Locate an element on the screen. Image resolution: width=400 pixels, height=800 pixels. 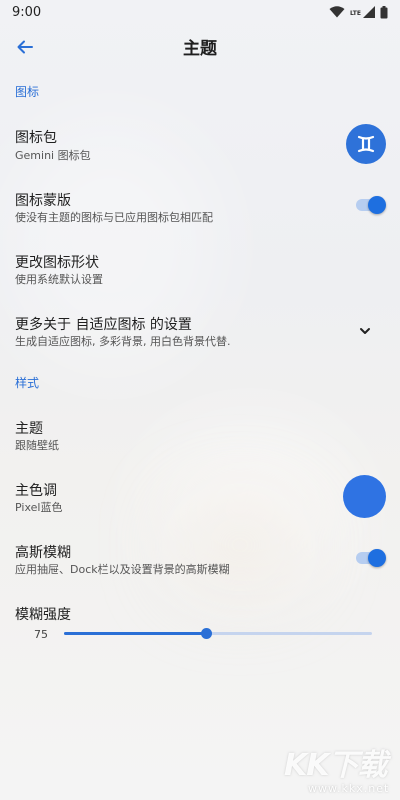
blur-strength-slider is located at coordinates (218, 633).